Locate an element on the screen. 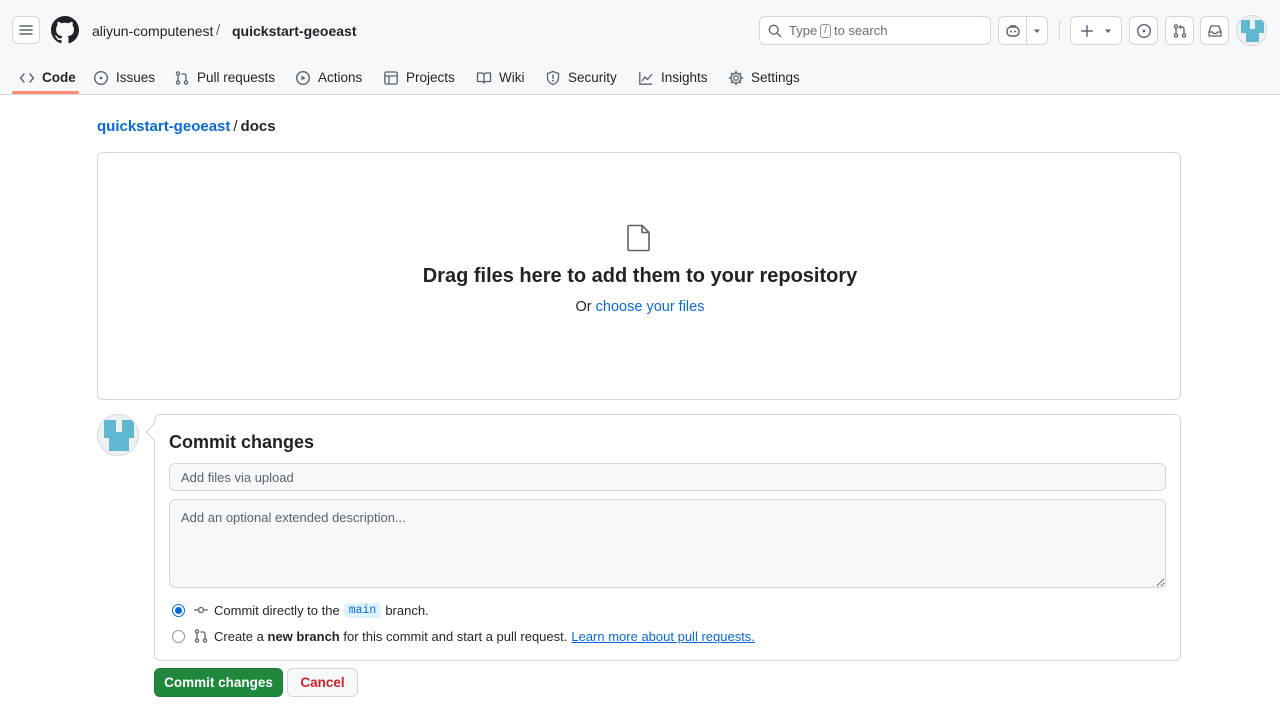 The height and width of the screenshot is (704, 1280). path-repo-link: quickstart-geoeast is located at coordinates (163, 126).